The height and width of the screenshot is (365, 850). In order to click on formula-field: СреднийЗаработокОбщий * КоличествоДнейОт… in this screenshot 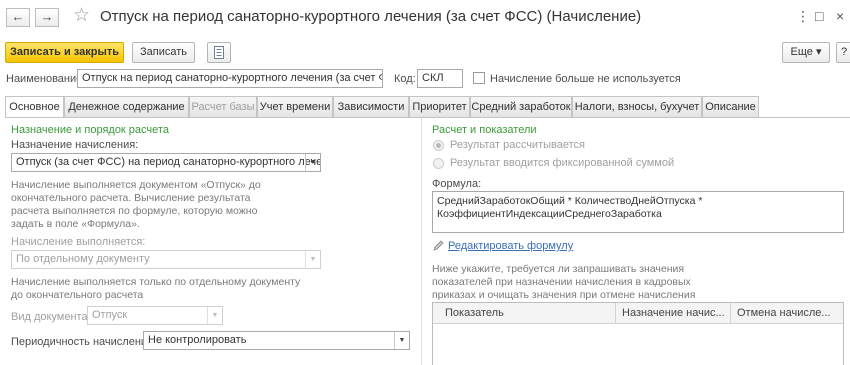, I will do `click(638, 212)`.